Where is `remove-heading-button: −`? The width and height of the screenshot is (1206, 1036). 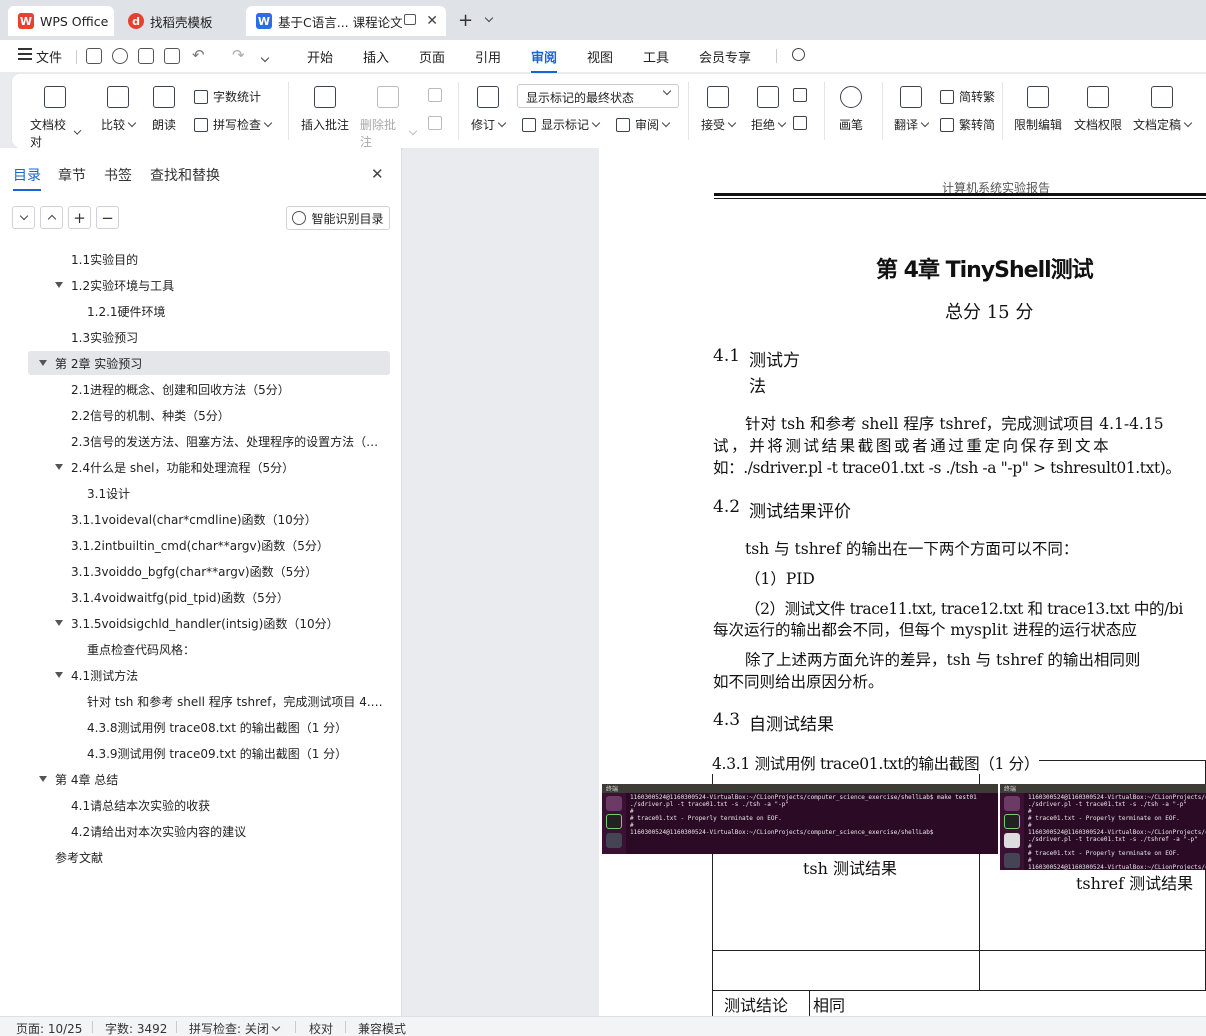
remove-heading-button: − is located at coordinates (107, 217).